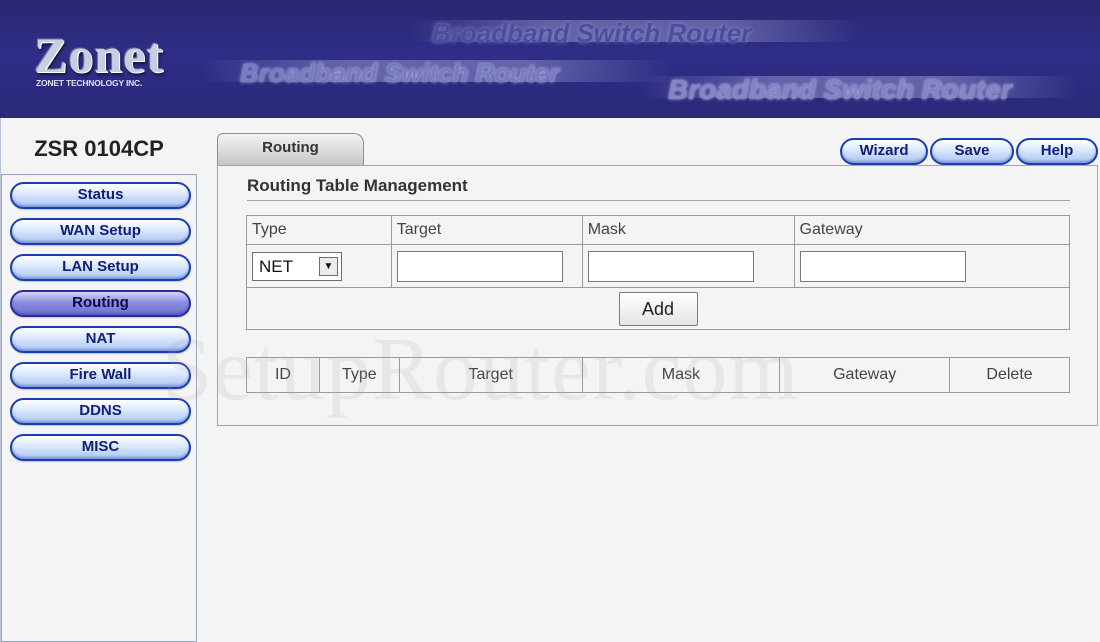 This screenshot has width=1100, height=642. What do you see at coordinates (1009, 375) in the screenshot?
I see `col-header-delete: Delete` at bounding box center [1009, 375].